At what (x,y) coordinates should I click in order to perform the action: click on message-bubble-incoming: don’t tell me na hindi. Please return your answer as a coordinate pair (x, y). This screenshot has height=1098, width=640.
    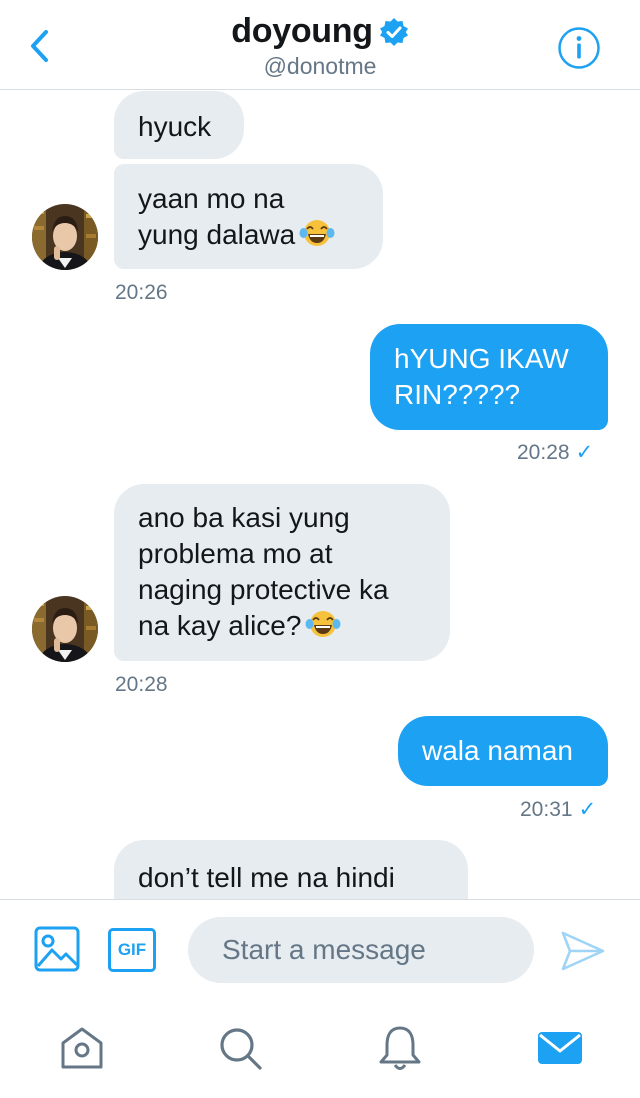
    Looking at the image, I should click on (291, 869).